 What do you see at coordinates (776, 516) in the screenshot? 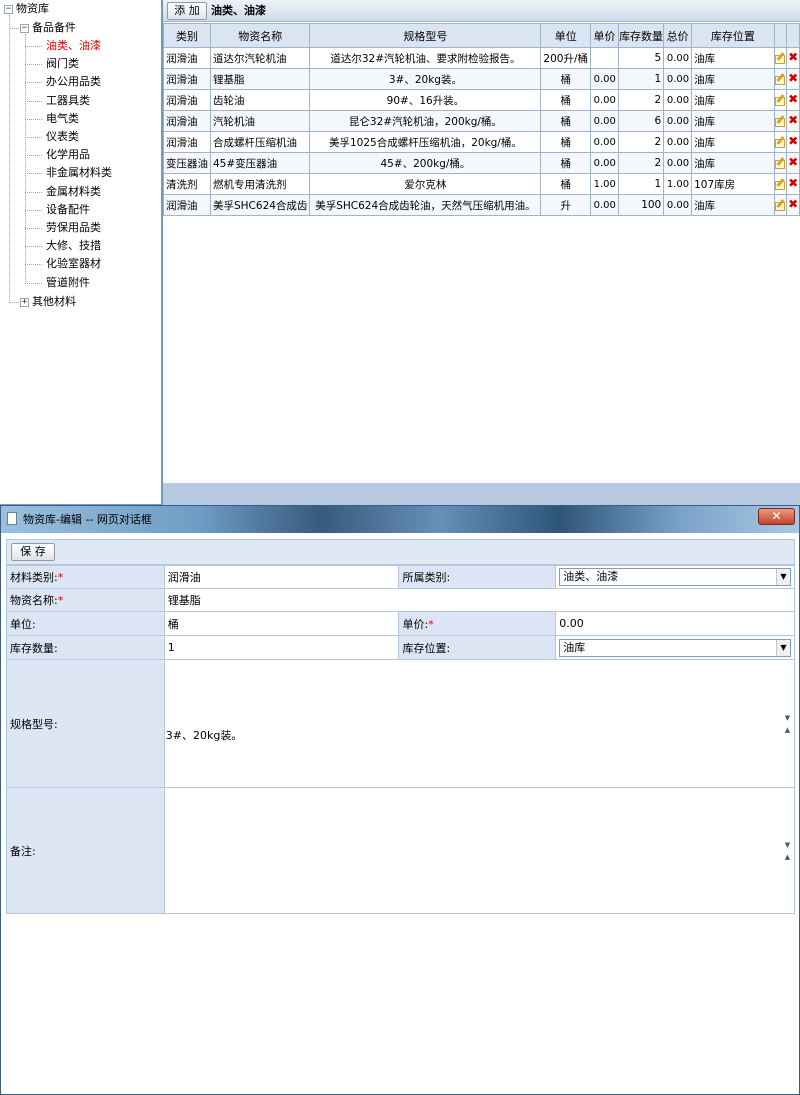
I see `close-button: ✕` at bounding box center [776, 516].